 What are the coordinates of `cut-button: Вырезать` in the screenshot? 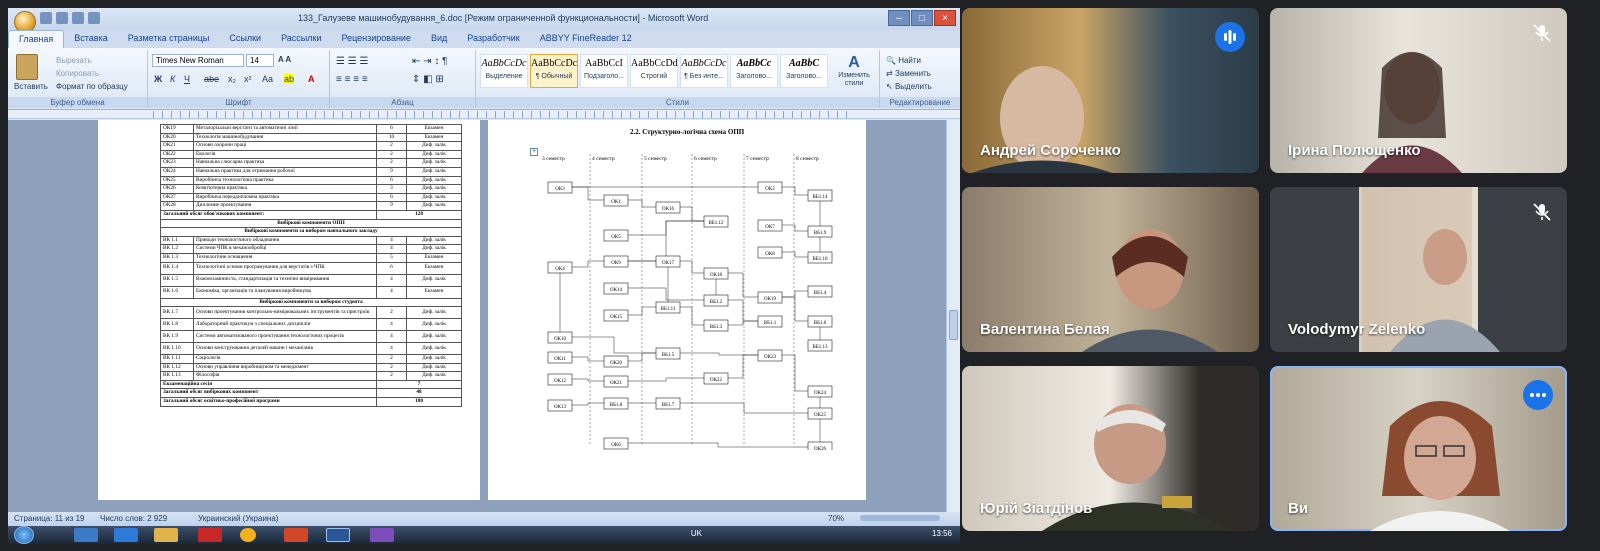 It's located at (74, 60).